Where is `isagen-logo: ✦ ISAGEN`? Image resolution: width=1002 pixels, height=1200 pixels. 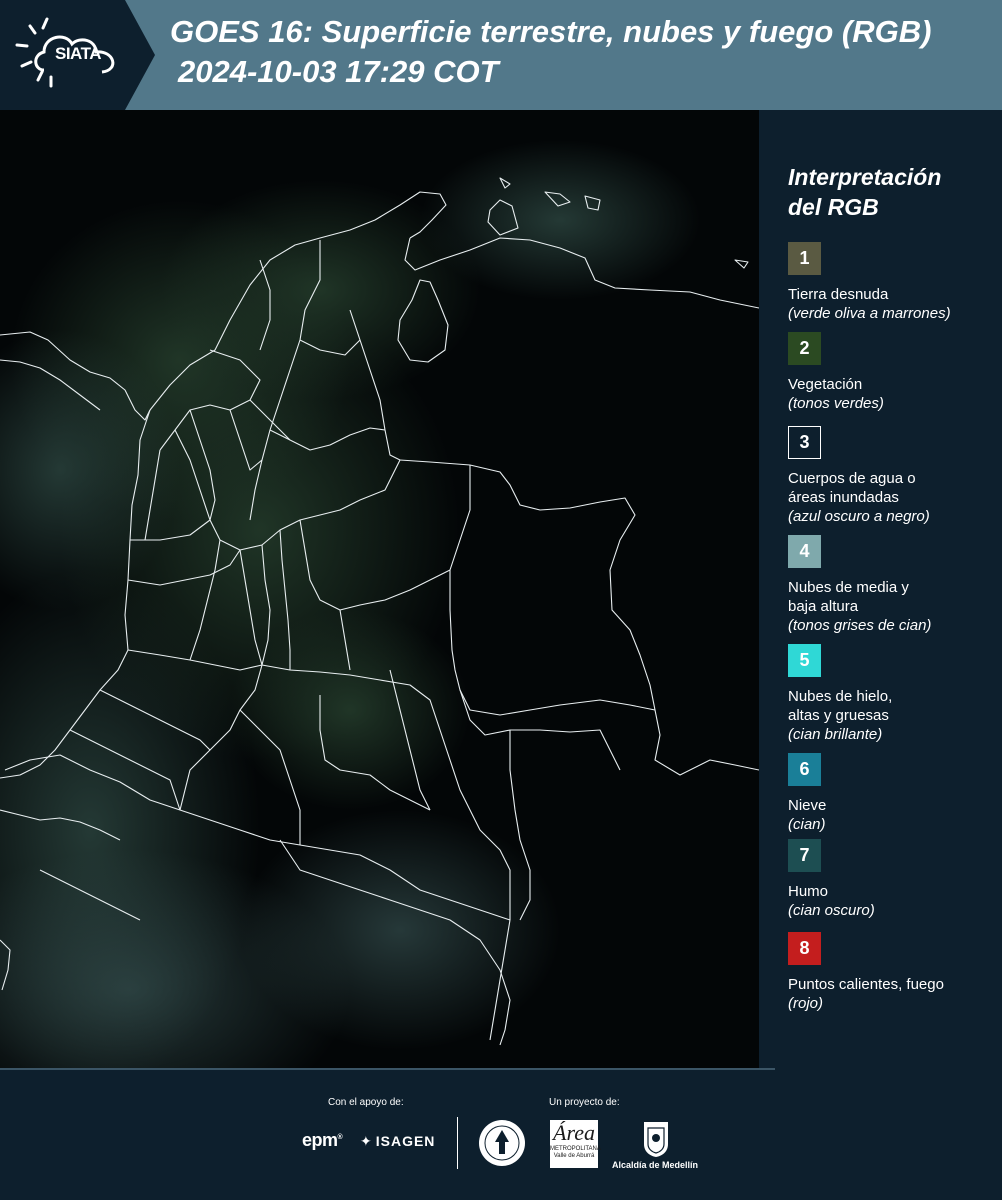
isagen-logo: ✦ ISAGEN is located at coordinates (397, 1141).